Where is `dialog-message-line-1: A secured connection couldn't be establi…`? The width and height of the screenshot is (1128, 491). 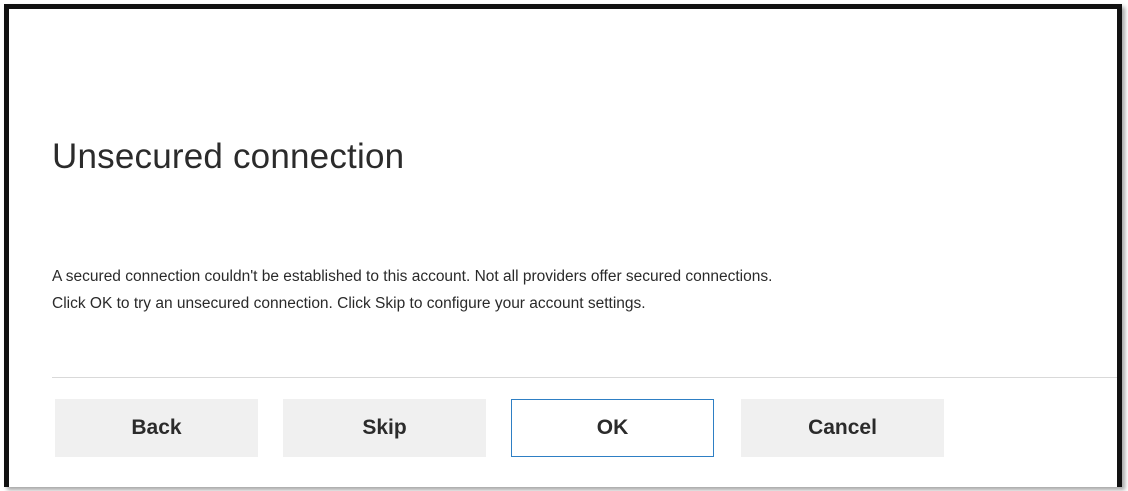 dialog-message-line-1: A secured connection couldn't be establi… is located at coordinates (412, 276).